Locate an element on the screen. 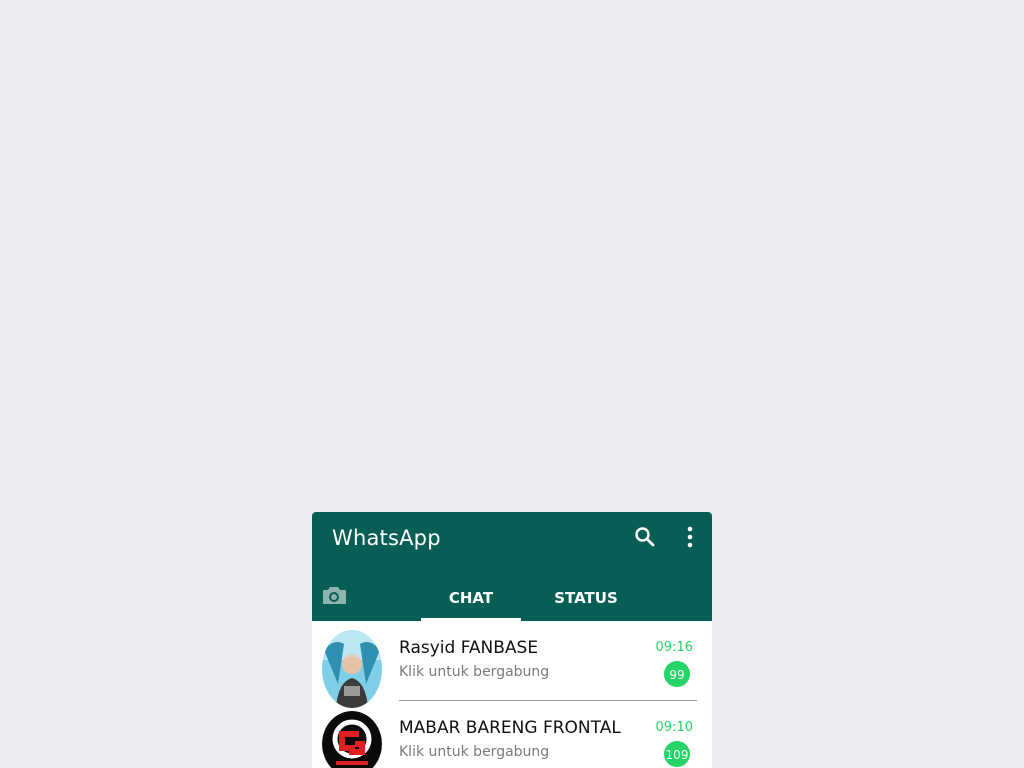 This screenshot has height=768, width=1024. chat-time: 09:16 is located at coordinates (674, 647).